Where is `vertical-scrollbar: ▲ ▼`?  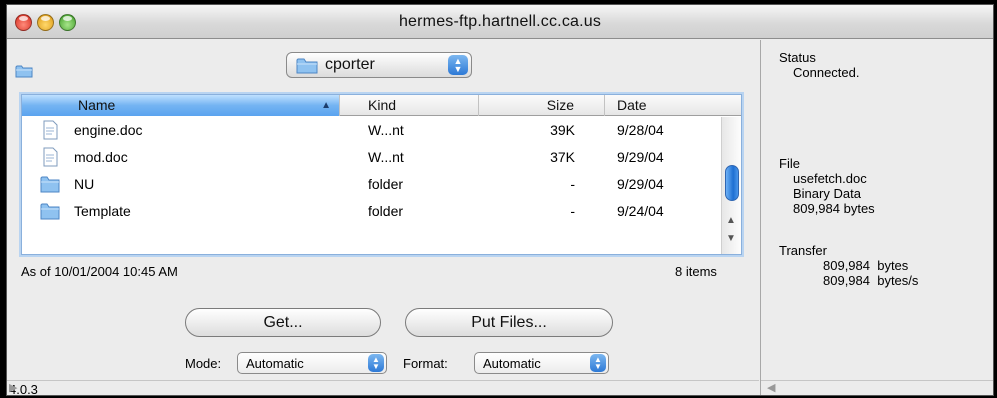
vertical-scrollbar: ▲ ▼ is located at coordinates (731, 185).